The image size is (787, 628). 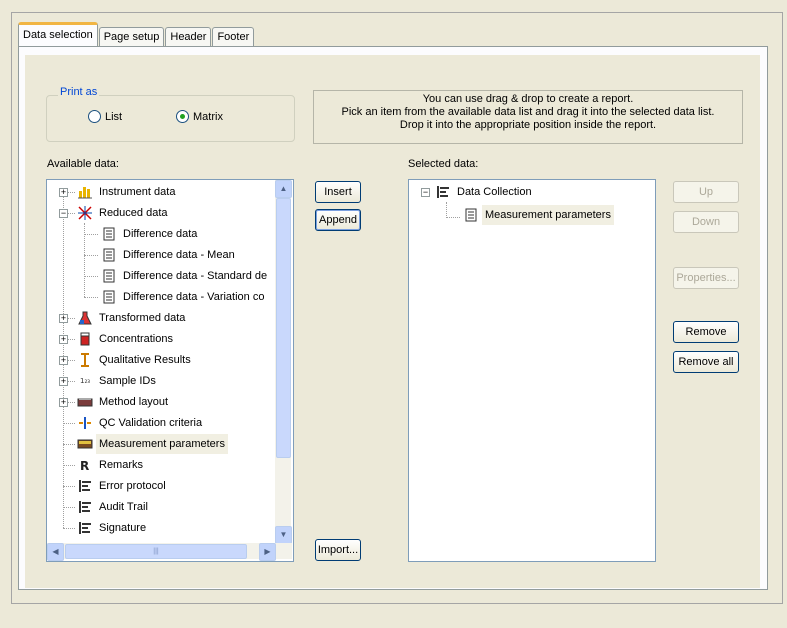 I want to click on tab-footer: Footer, so click(x=233, y=36).